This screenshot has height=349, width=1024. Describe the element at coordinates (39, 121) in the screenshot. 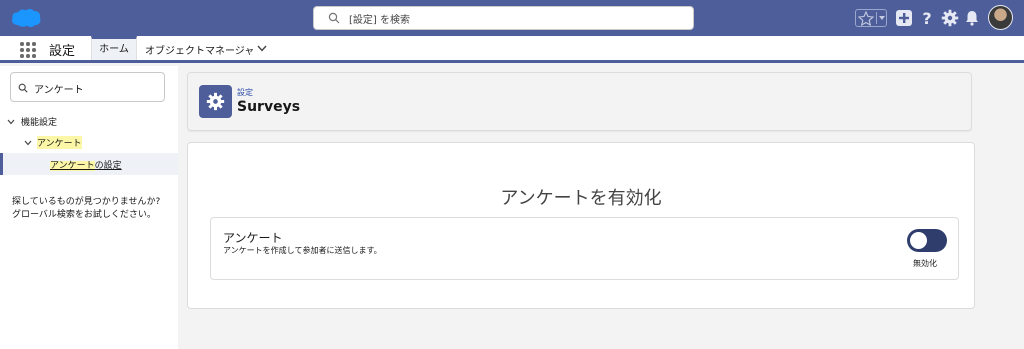

I see `tree-item-feature-settings: 機能設定` at that location.